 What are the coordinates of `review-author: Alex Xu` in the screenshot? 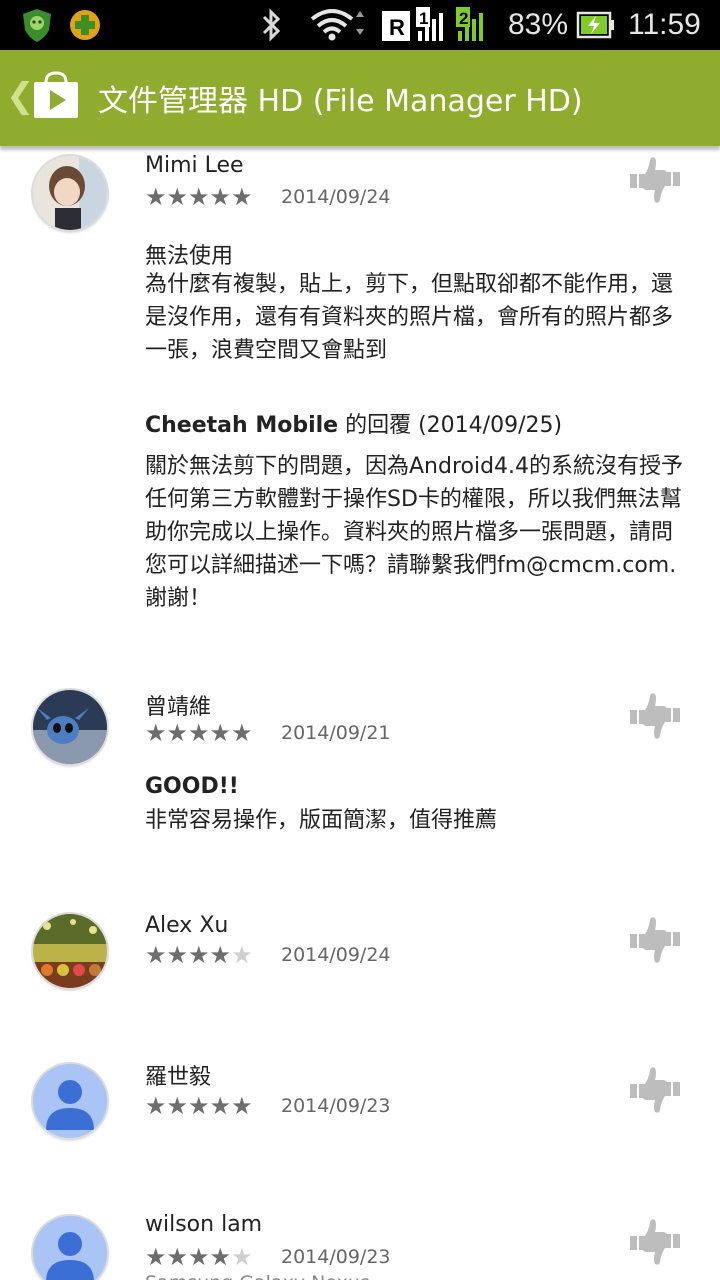 It's located at (187, 925).